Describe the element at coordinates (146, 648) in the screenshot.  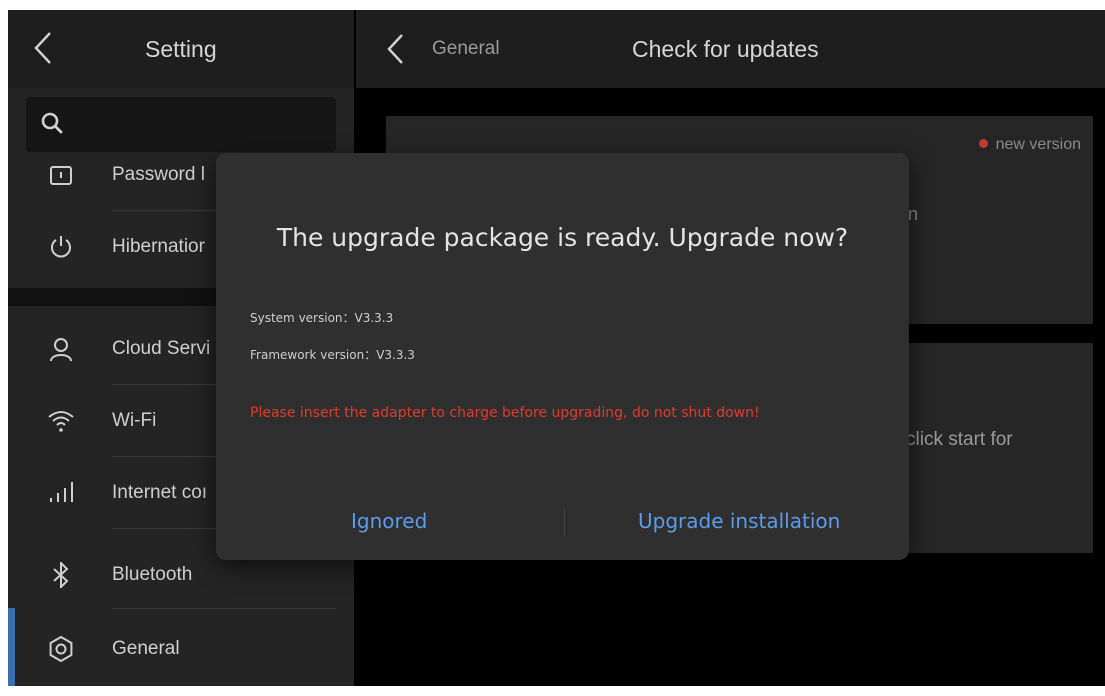
I see `sidebar-item-label: General` at that location.